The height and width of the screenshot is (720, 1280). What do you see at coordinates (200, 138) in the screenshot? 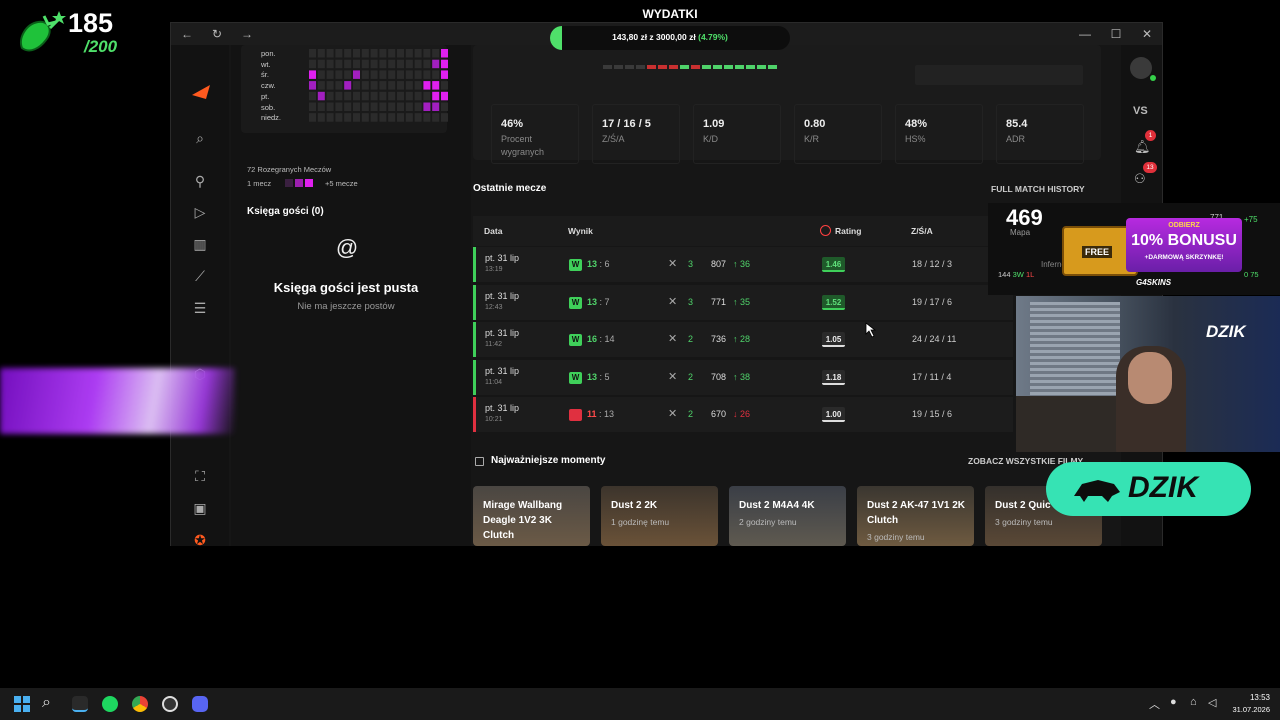
I see `search-icon: ⌕` at bounding box center [200, 138].